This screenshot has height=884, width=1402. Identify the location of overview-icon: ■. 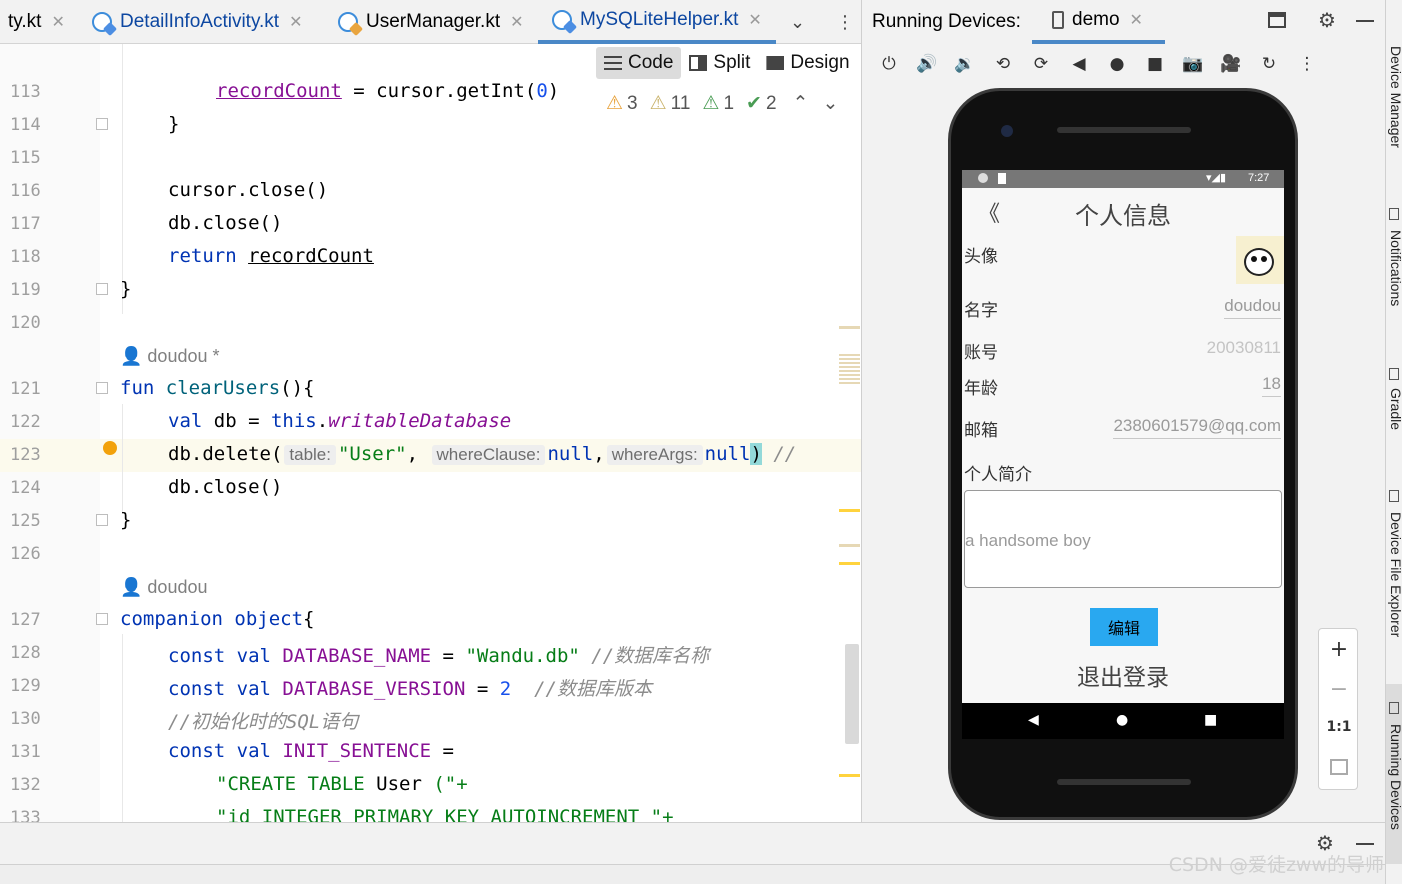
(1155, 64).